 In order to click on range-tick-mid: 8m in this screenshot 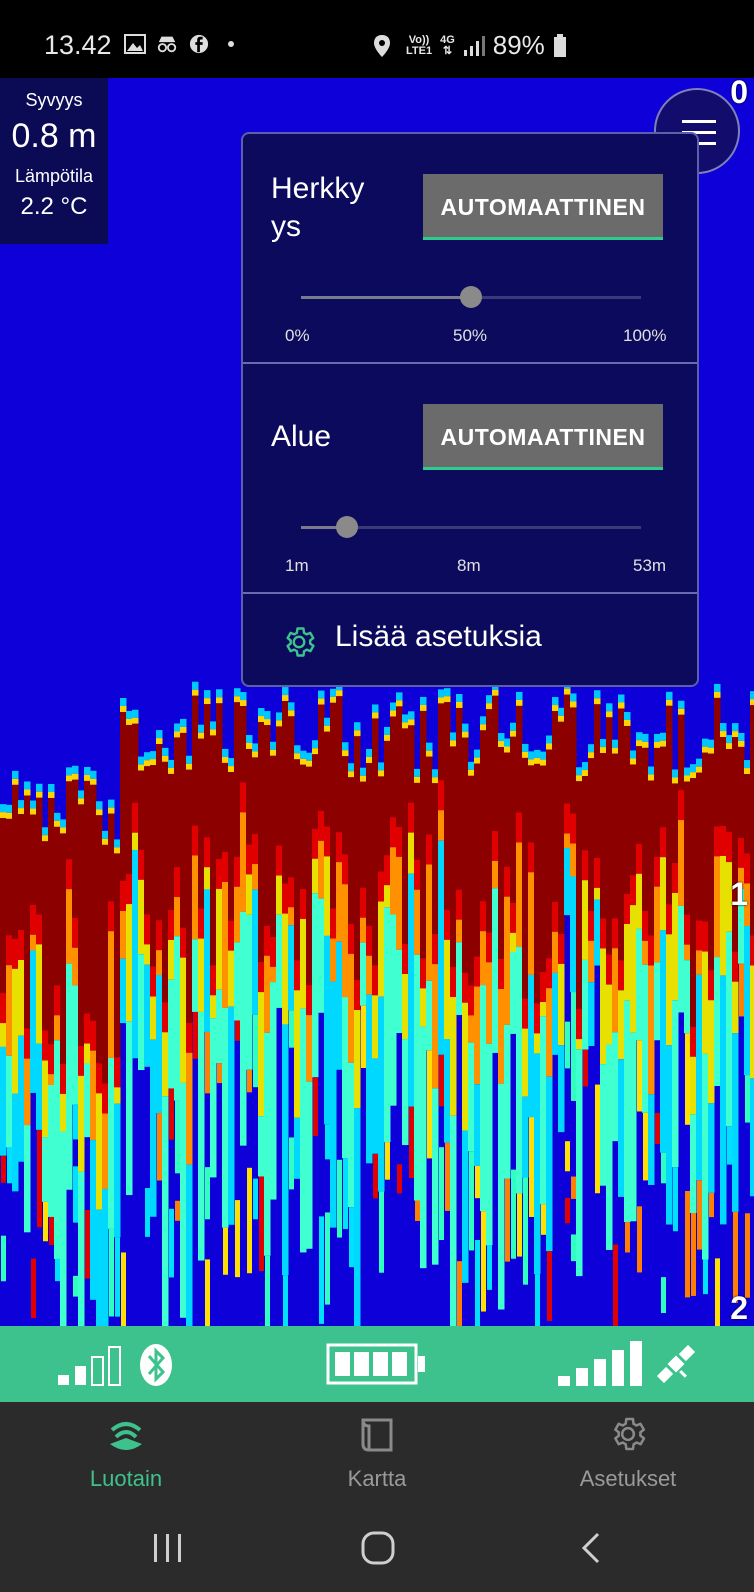, I will do `click(469, 565)`.